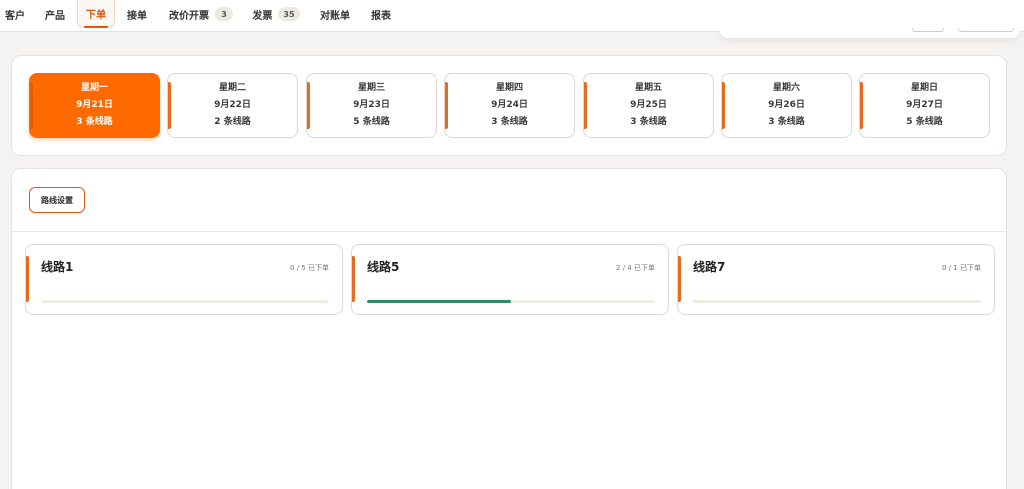 Image resolution: width=1024 pixels, height=489 pixels. I want to click on nav-tab-label: 报表, so click(381, 16).